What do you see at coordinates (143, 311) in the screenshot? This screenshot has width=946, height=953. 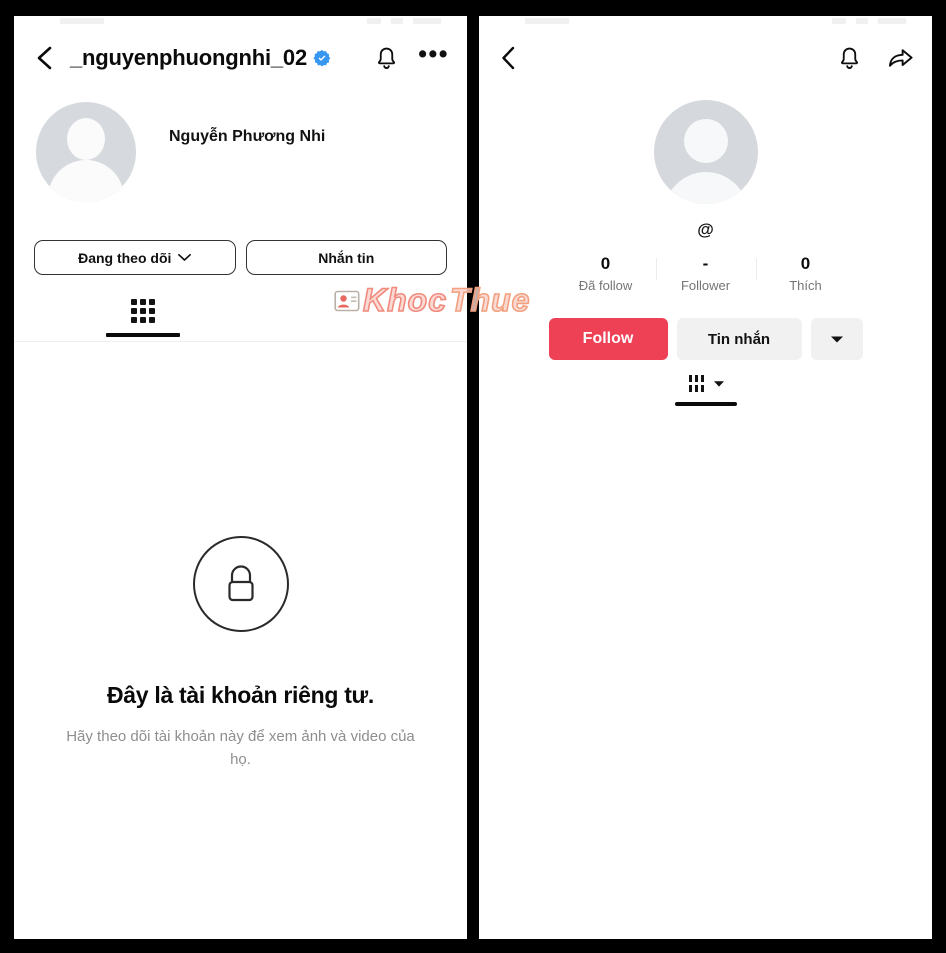 I see `grid-icon` at bounding box center [143, 311].